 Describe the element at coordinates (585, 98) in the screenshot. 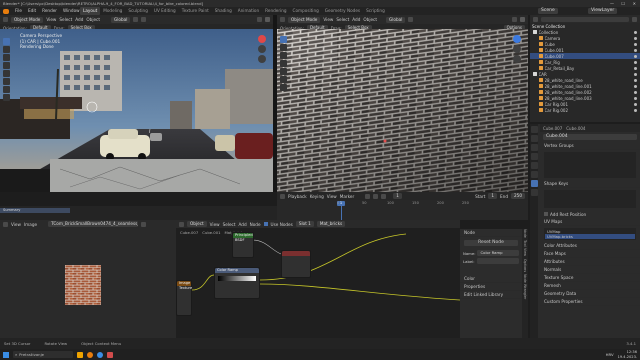

I see `outliner-item: 28_white_road_line.003` at that location.